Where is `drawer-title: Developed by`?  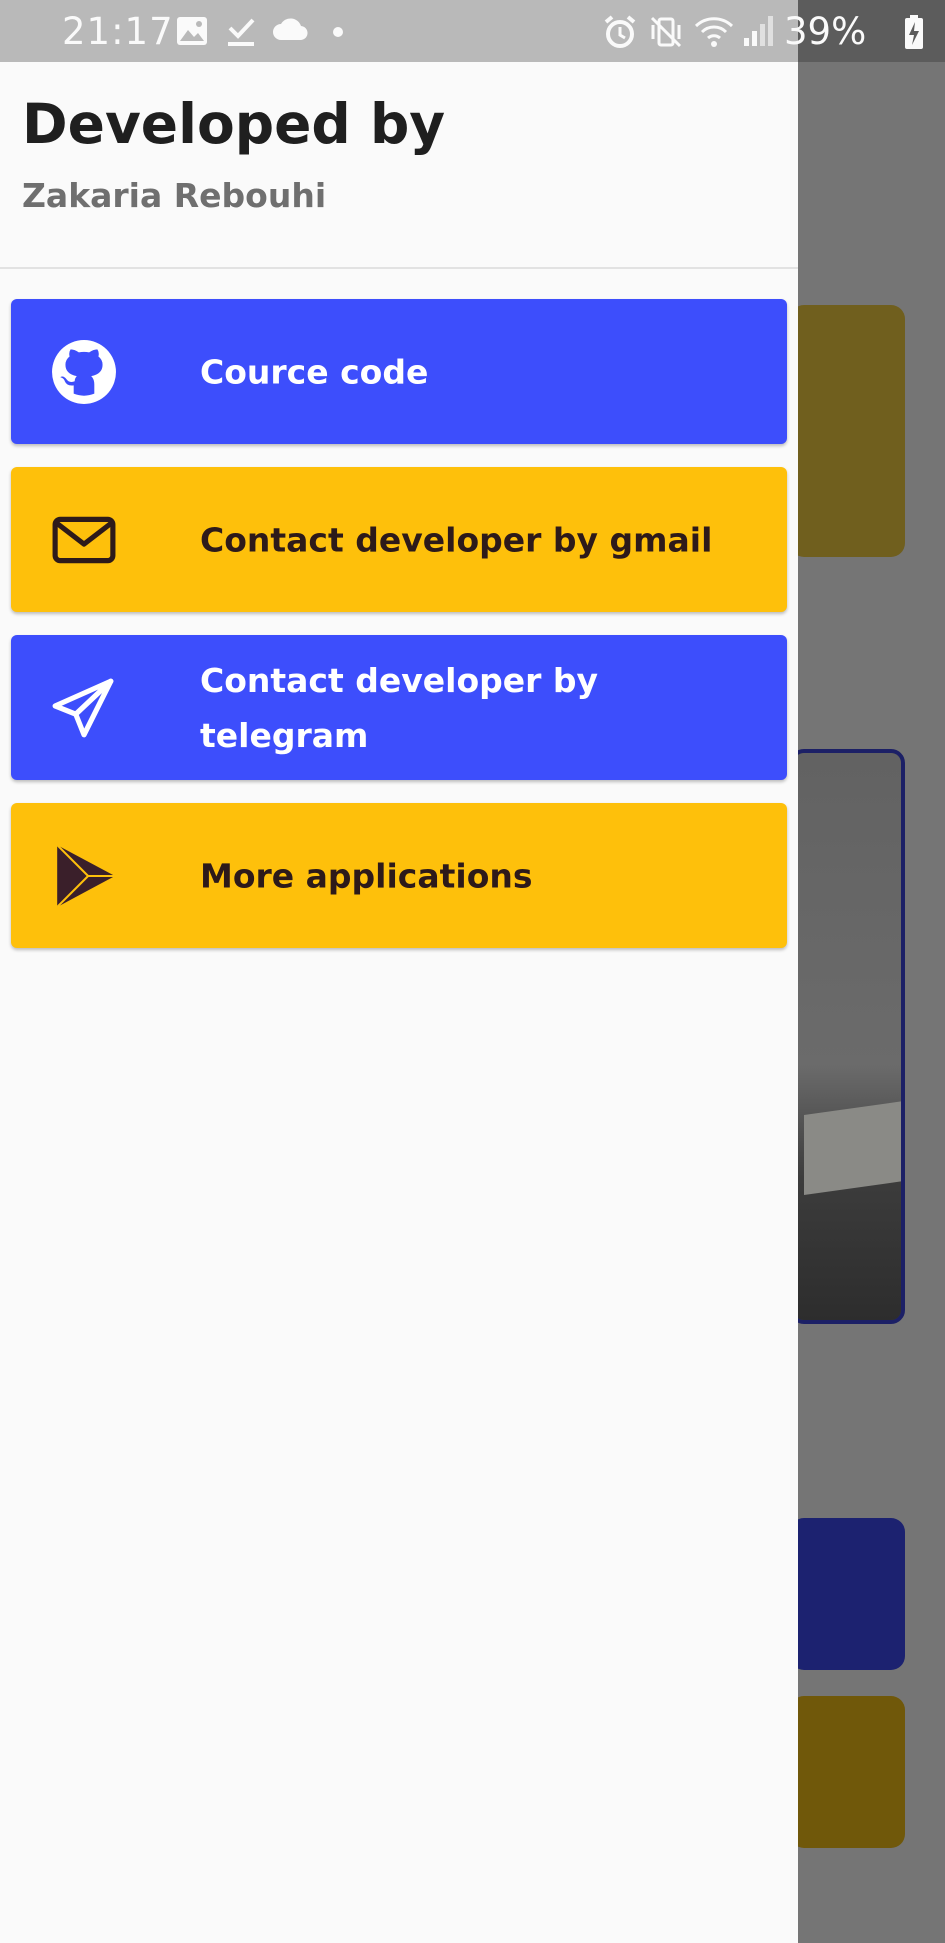 drawer-title: Developed by is located at coordinates (234, 124).